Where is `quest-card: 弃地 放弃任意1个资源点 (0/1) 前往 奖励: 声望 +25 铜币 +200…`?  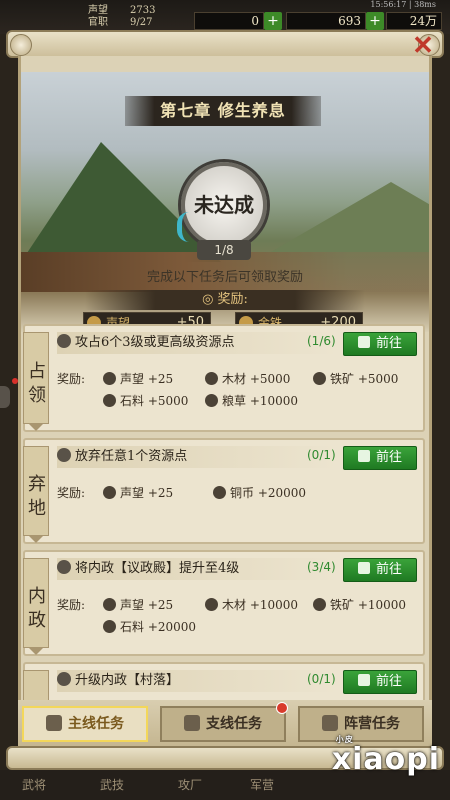 quest-card: 弃地 放弃任意1个资源点 (0/1) 前往 奖励: 声望 +25 铜币 +200… is located at coordinates (224, 491).